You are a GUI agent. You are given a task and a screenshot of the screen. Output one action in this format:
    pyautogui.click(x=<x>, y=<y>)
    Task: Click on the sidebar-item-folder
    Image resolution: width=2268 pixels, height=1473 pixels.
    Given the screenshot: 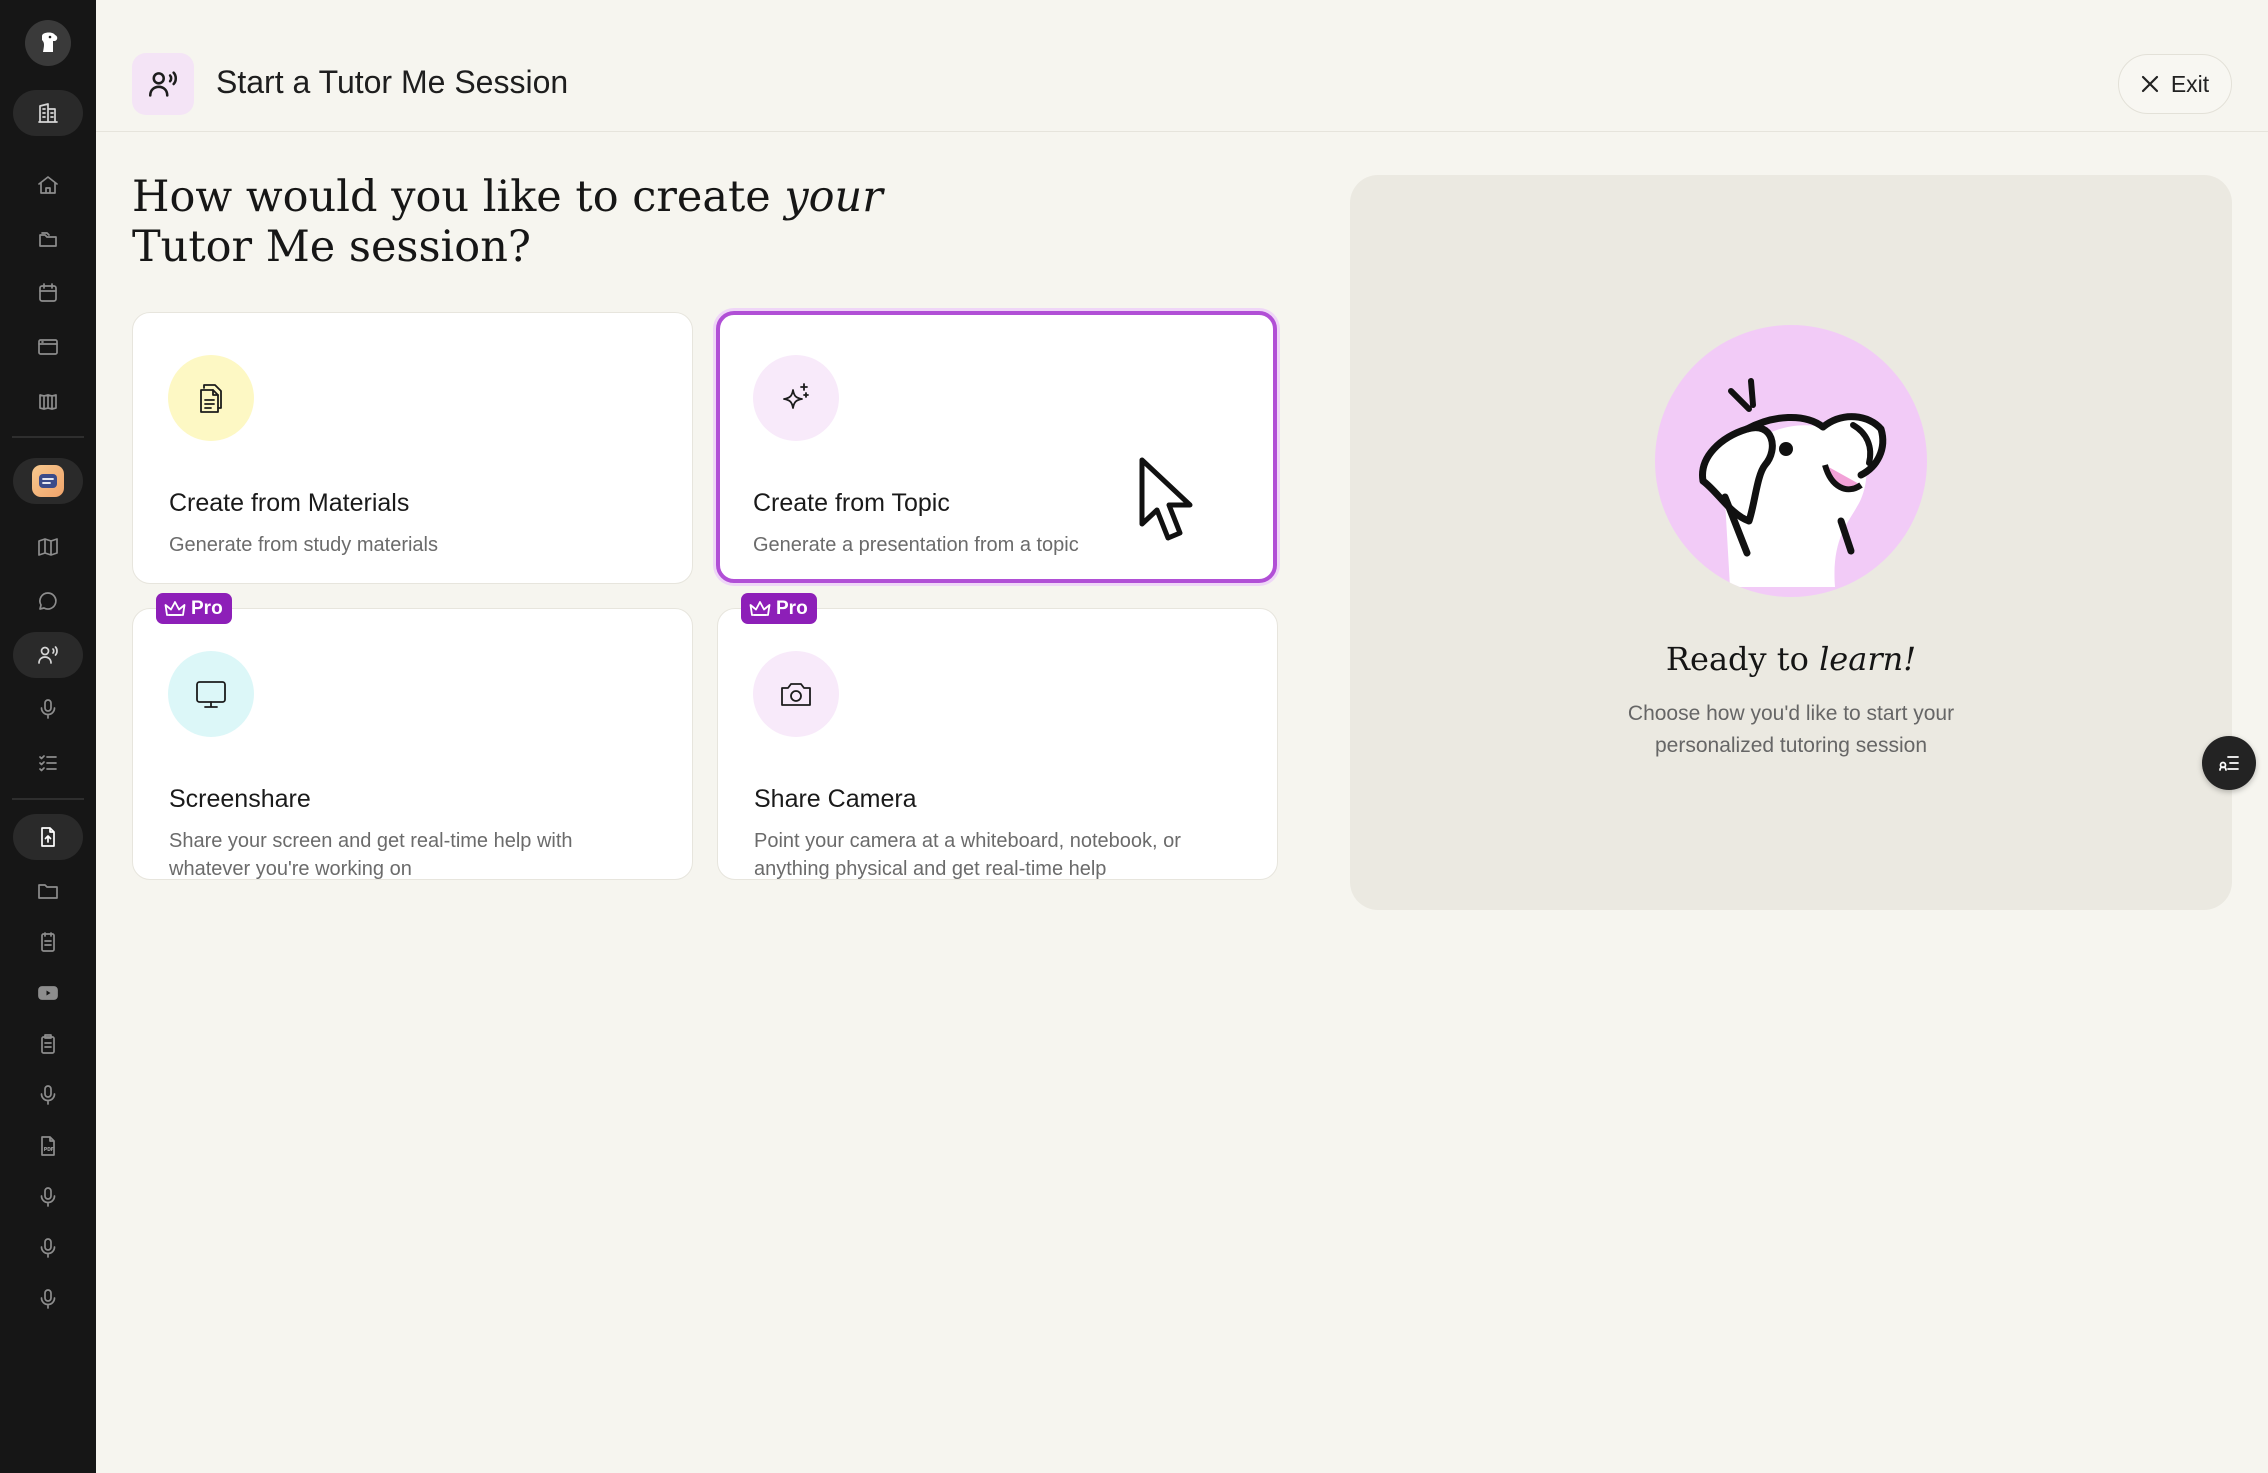 What is the action you would take?
    pyautogui.click(x=48, y=891)
    